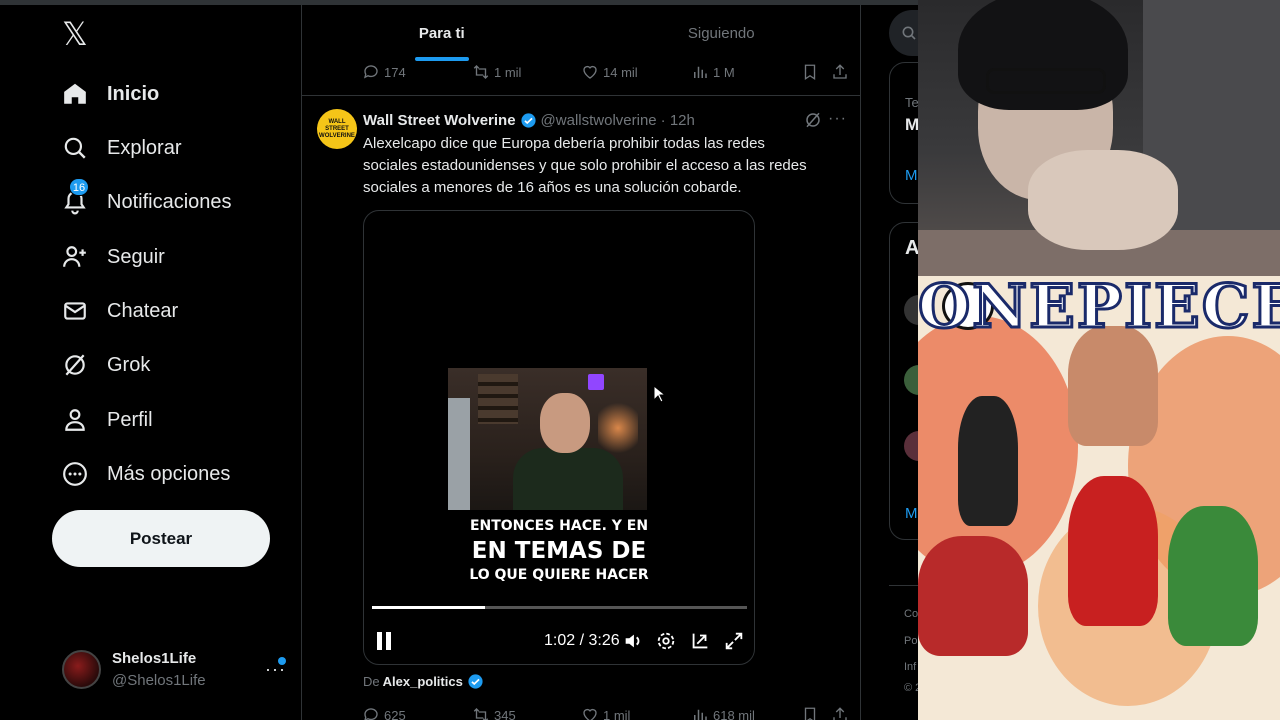 The width and height of the screenshot is (1280, 720). I want to click on like-button: 14 mil, so click(636, 72).